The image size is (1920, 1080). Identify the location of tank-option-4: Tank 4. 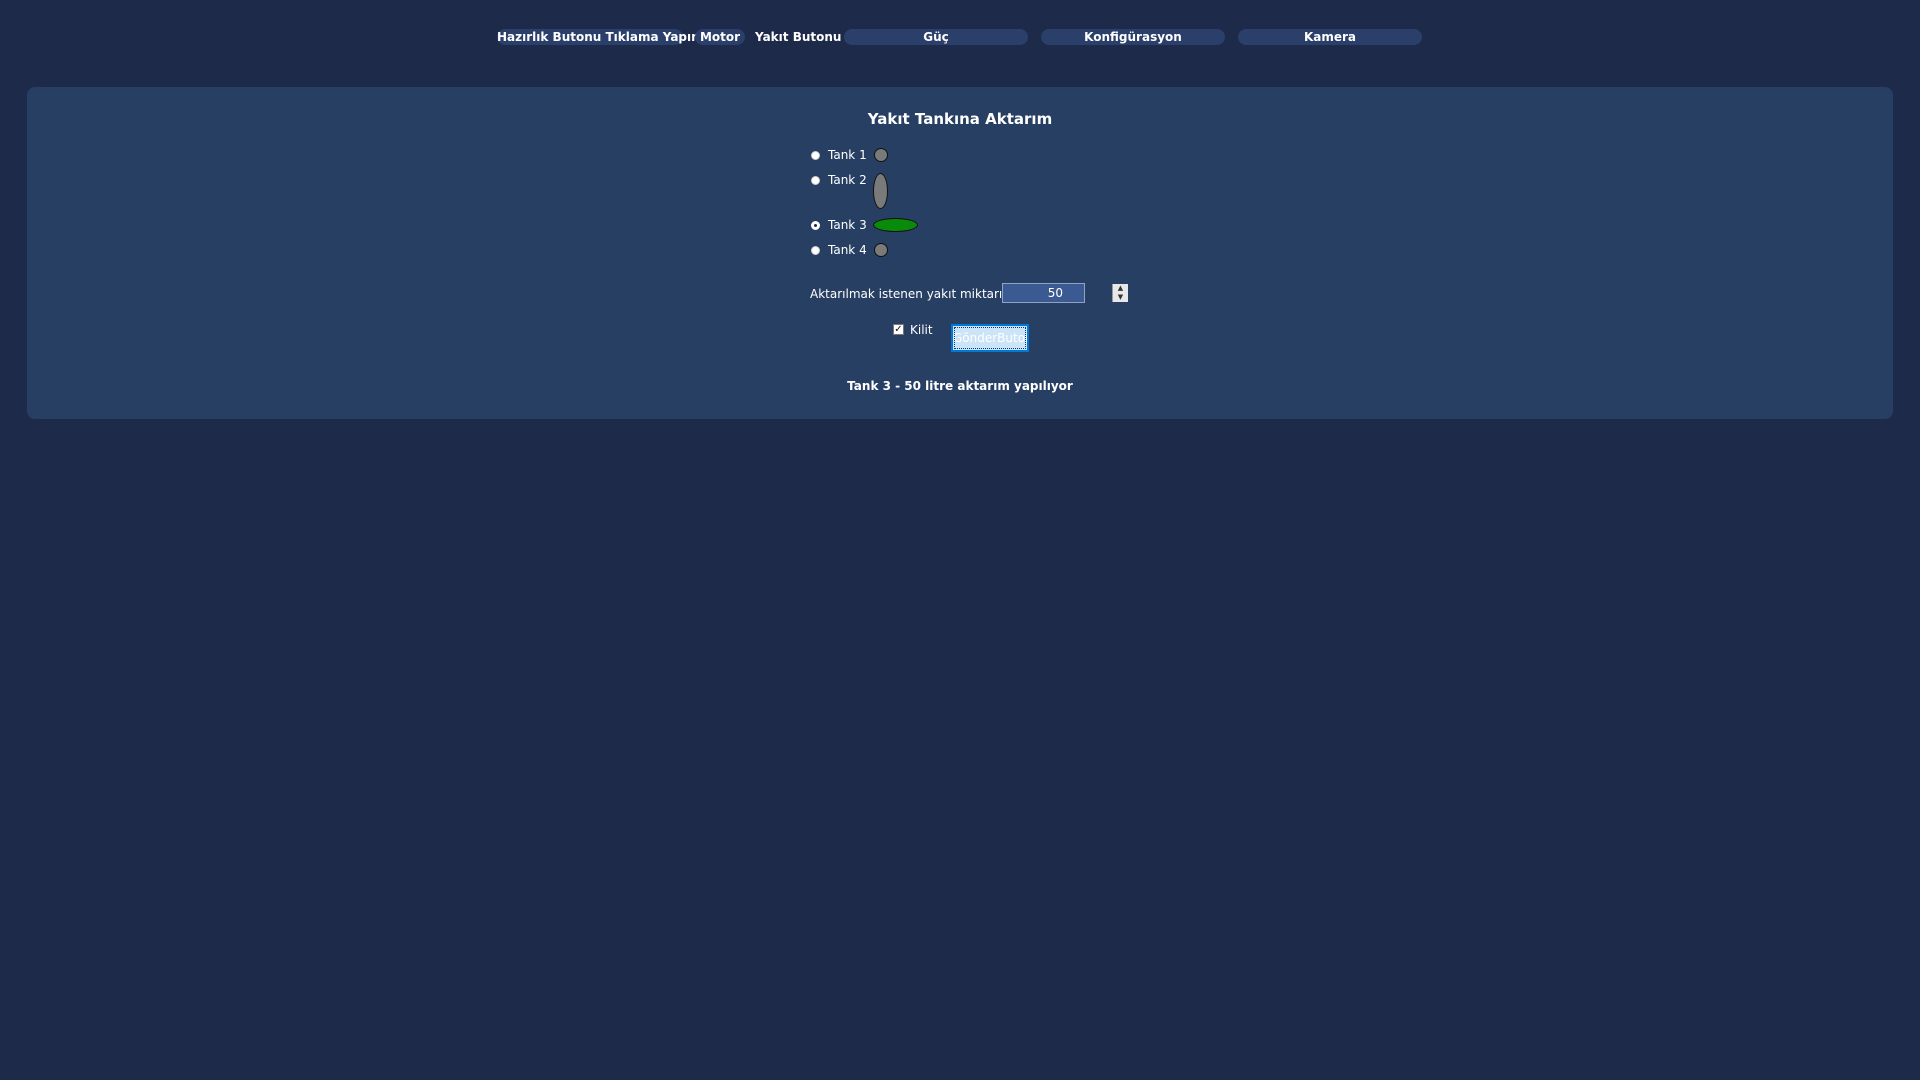
(839, 250).